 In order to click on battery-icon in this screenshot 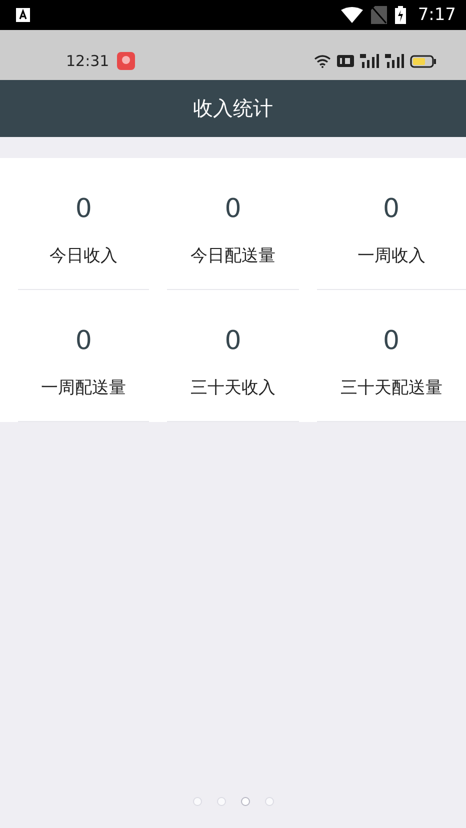, I will do `click(423, 61)`.